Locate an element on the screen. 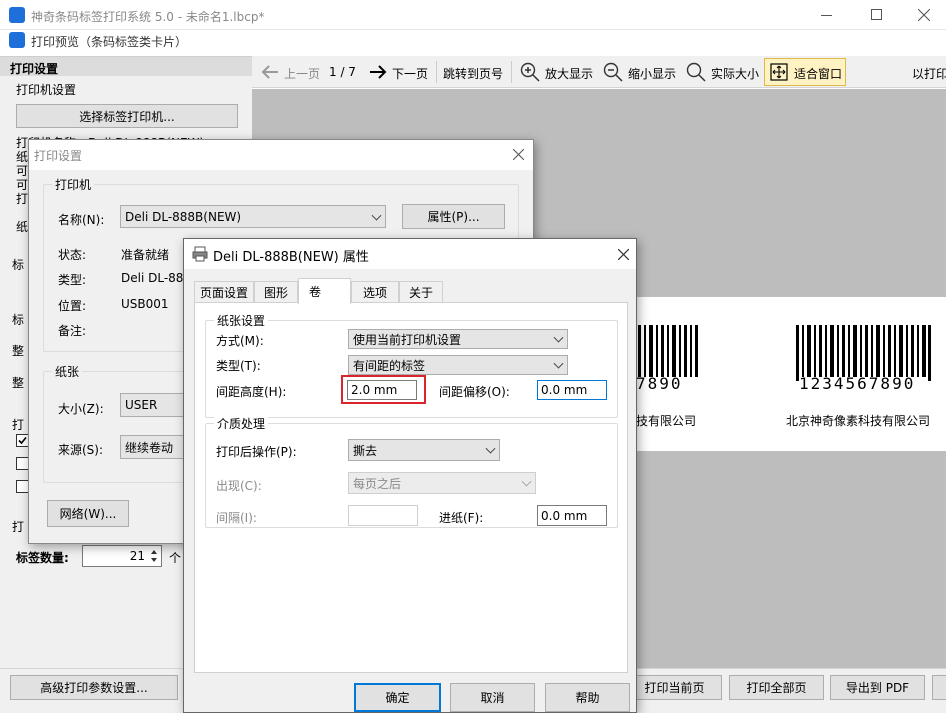  type-select: 有间距的标签 is located at coordinates (458, 365).